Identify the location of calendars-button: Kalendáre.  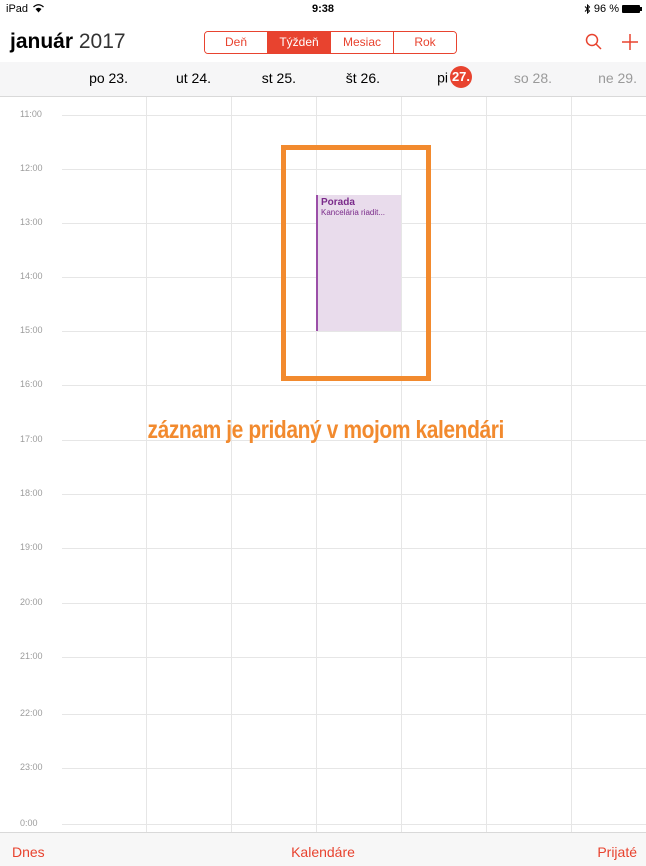
(323, 852).